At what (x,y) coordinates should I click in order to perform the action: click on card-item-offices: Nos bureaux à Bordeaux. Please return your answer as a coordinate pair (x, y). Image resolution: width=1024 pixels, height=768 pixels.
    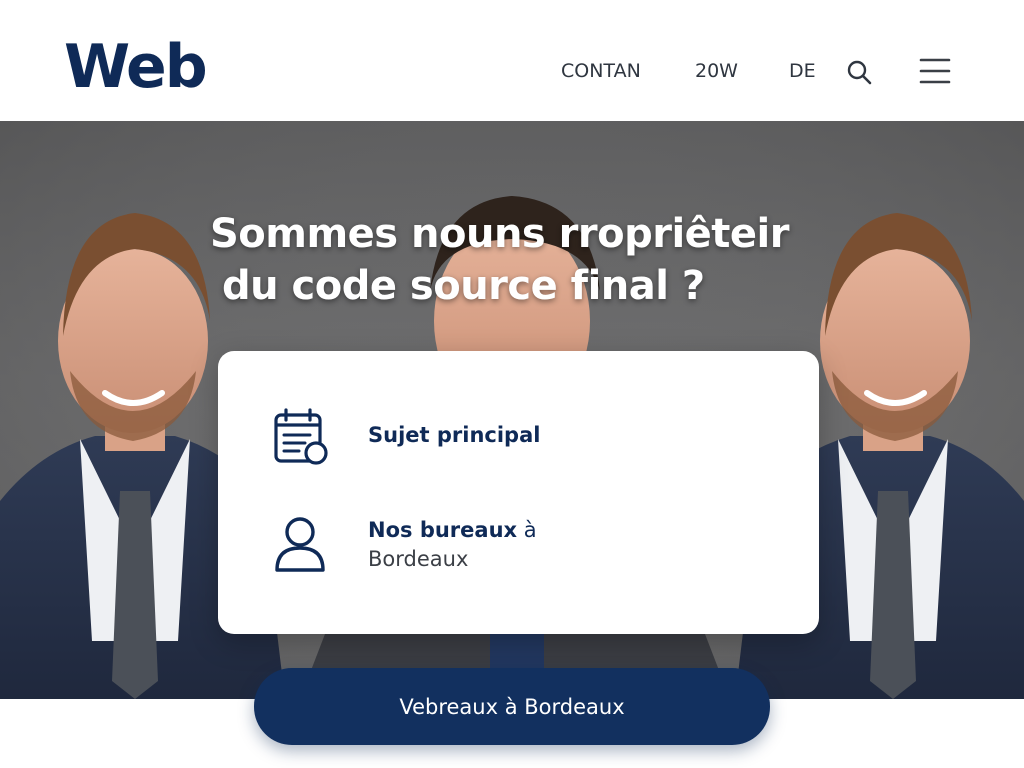
    Looking at the image, I should click on (518, 548).